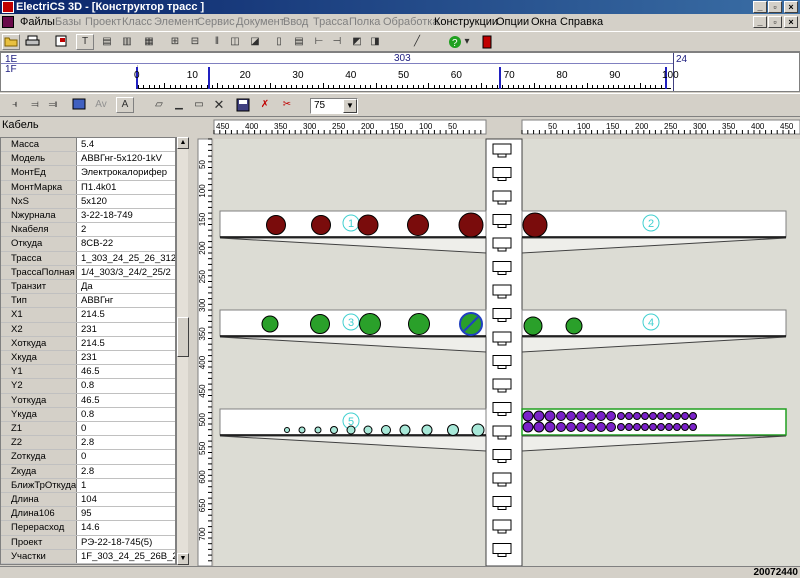  What do you see at coordinates (35, 105) in the screenshot?
I see `align-center-icon: ⫤` at bounding box center [35, 105].